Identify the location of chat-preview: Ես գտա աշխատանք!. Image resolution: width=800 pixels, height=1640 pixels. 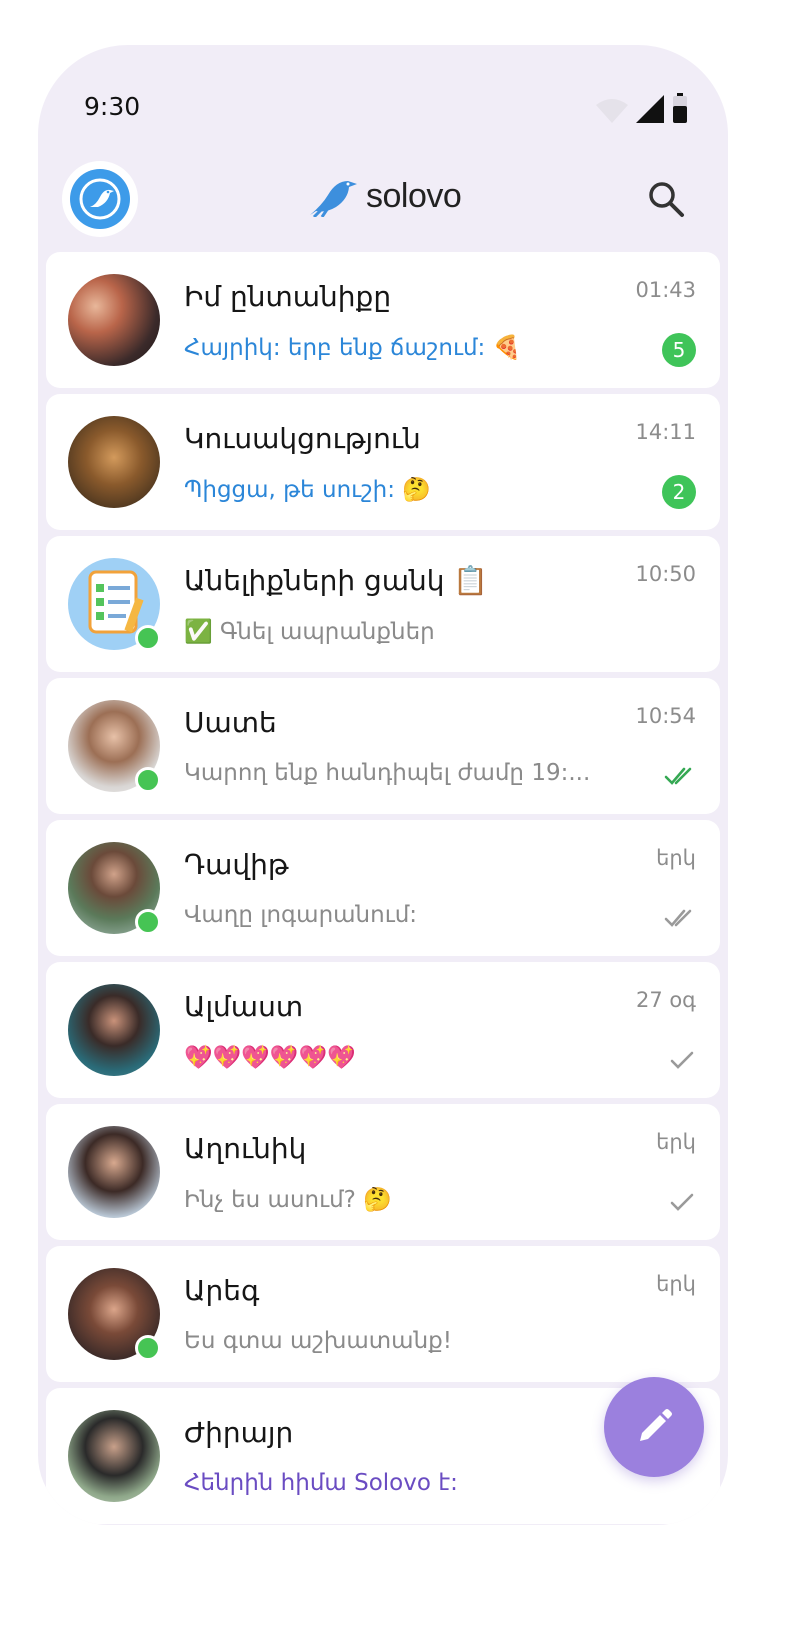
(318, 1341).